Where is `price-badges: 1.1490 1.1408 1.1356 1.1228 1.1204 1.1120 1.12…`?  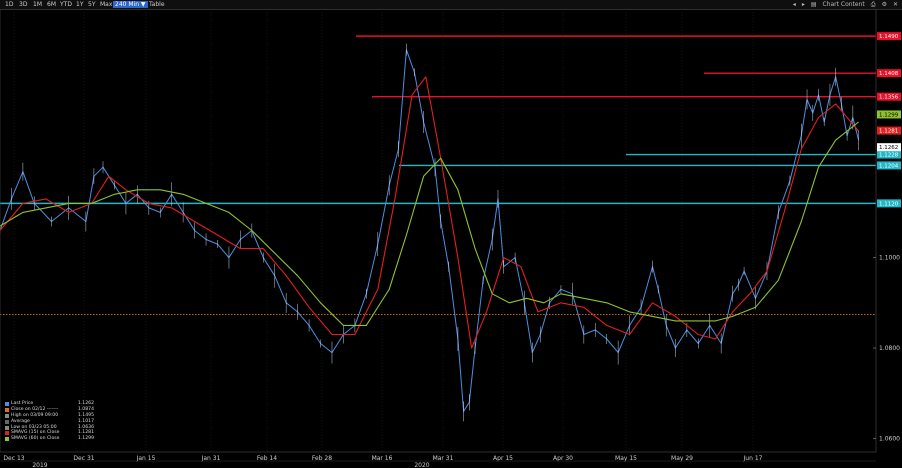
price-badges: 1.1490 1.1408 1.1356 1.1228 1.1204 1.1120 1.12… is located at coordinates (889, 120).